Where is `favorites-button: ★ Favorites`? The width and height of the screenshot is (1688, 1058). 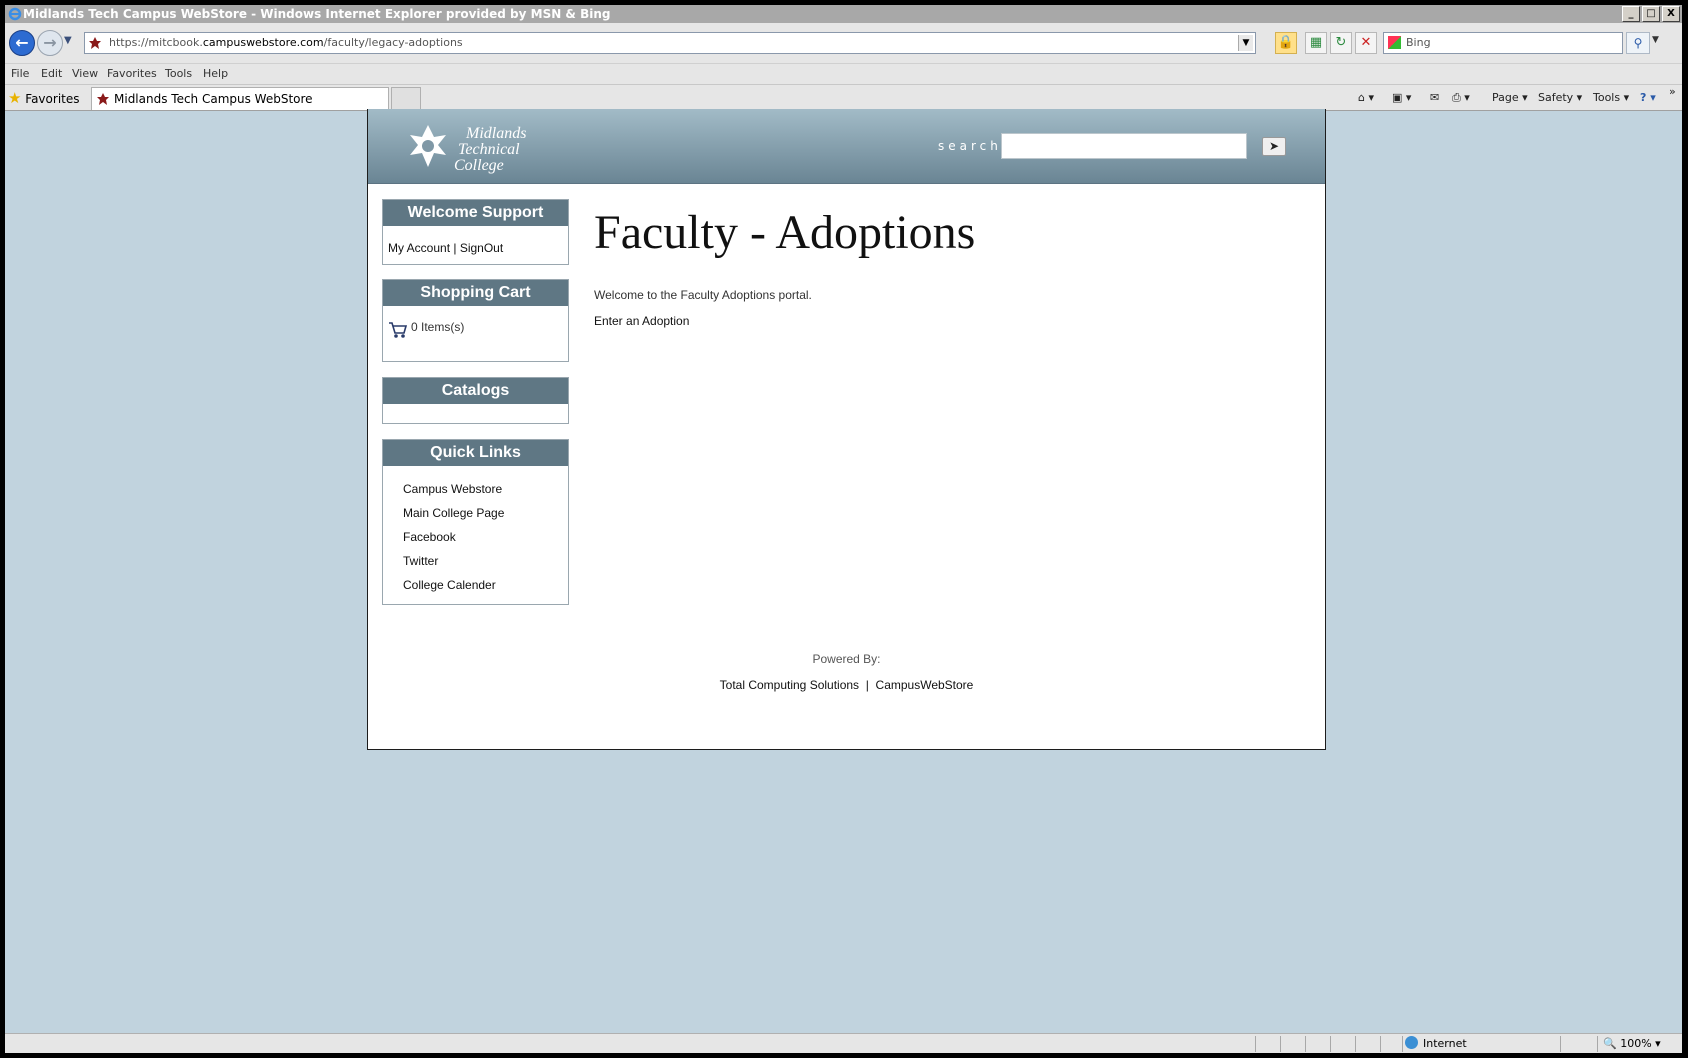 favorites-button: ★ Favorites is located at coordinates (44, 98).